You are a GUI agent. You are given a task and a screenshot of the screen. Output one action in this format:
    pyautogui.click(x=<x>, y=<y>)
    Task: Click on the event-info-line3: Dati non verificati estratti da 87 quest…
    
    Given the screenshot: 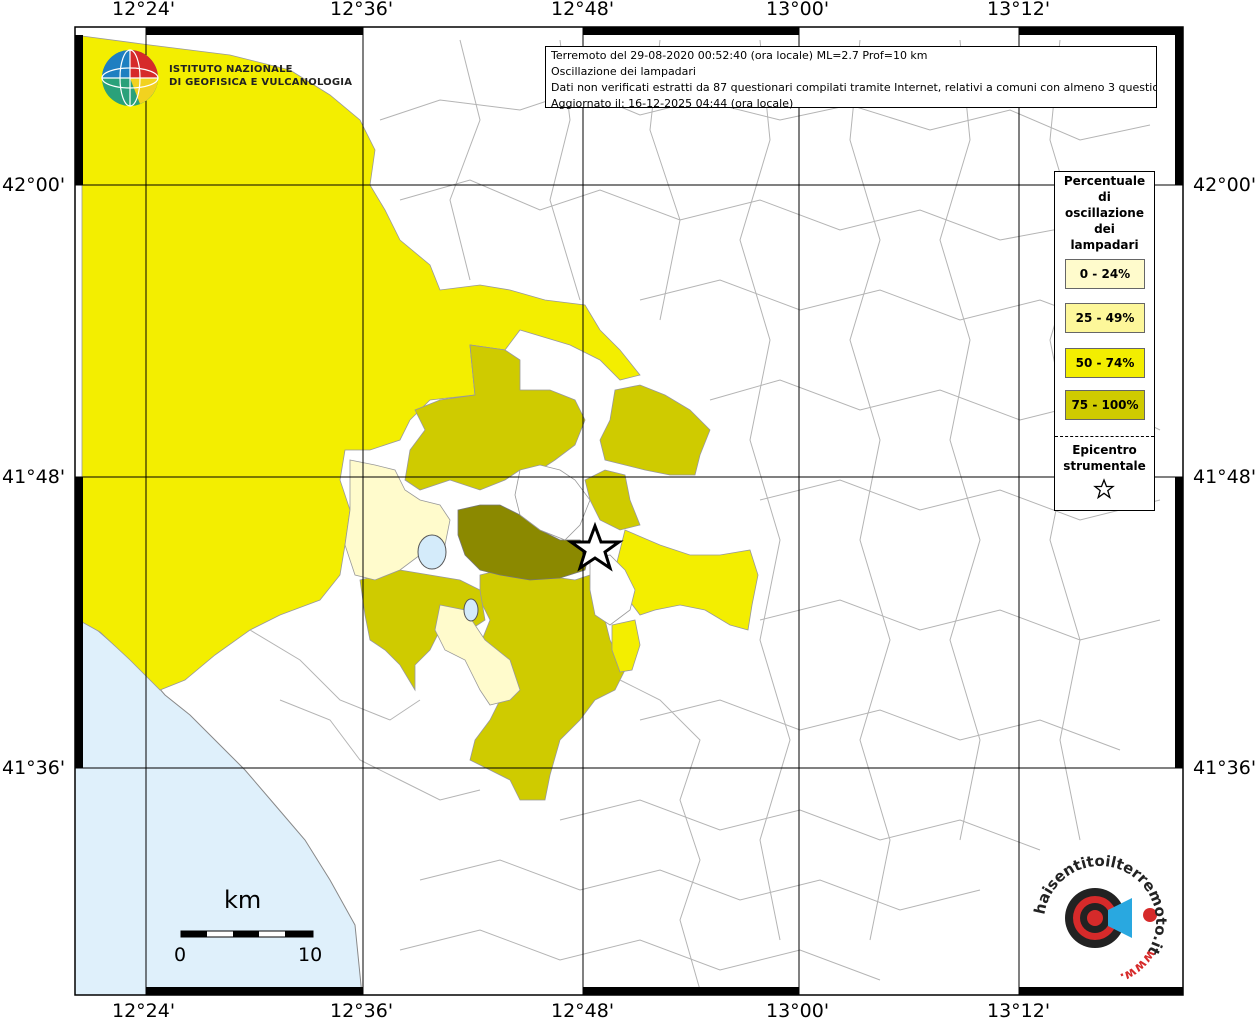 What is the action you would take?
    pyautogui.click(x=853, y=87)
    